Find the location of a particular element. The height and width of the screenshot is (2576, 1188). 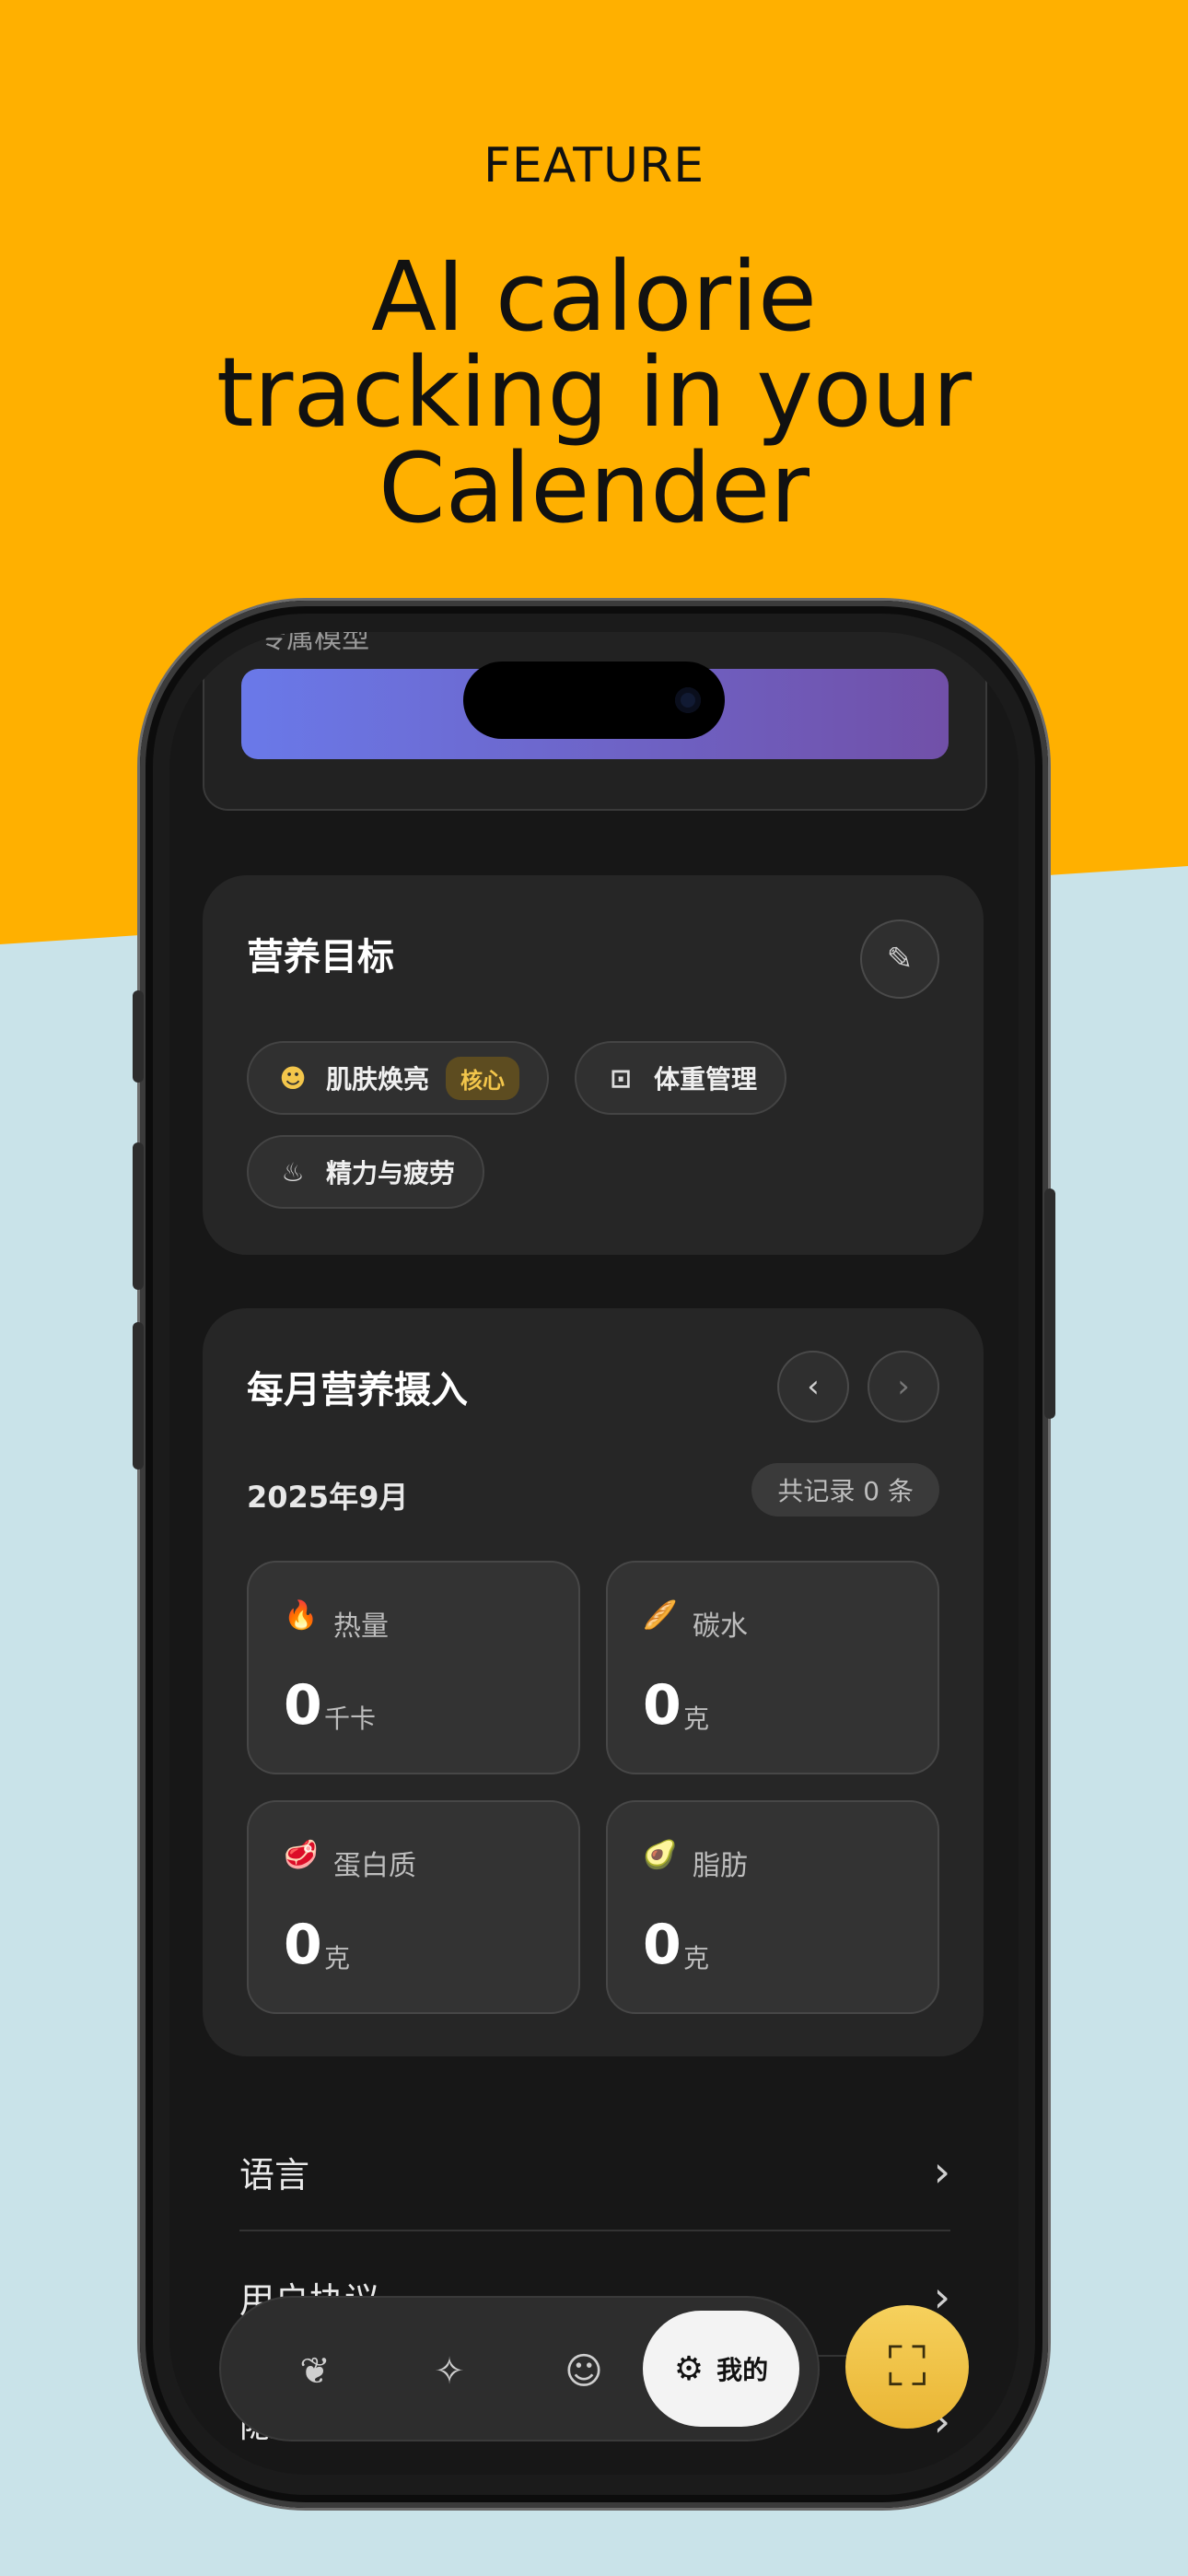

headline-line: tracking in your is located at coordinates (594, 392).